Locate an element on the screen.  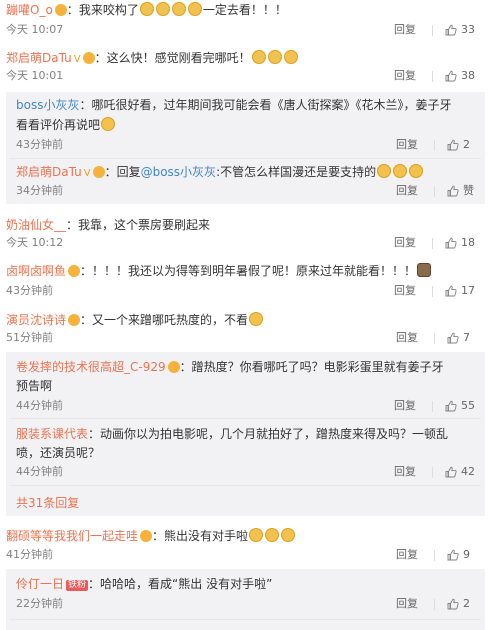
comment-body: 这么快！感觉刚看完哪吒！ is located at coordinates (178, 58).